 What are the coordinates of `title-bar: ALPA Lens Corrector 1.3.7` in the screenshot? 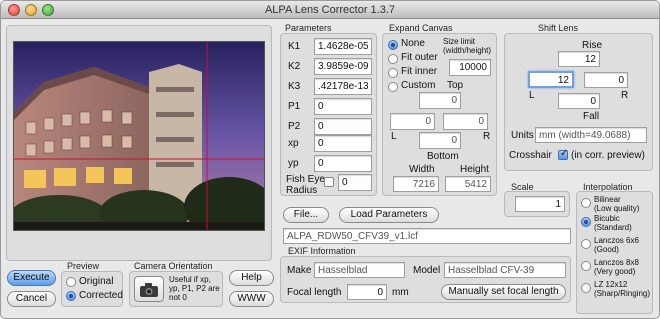 It's located at (330, 10).